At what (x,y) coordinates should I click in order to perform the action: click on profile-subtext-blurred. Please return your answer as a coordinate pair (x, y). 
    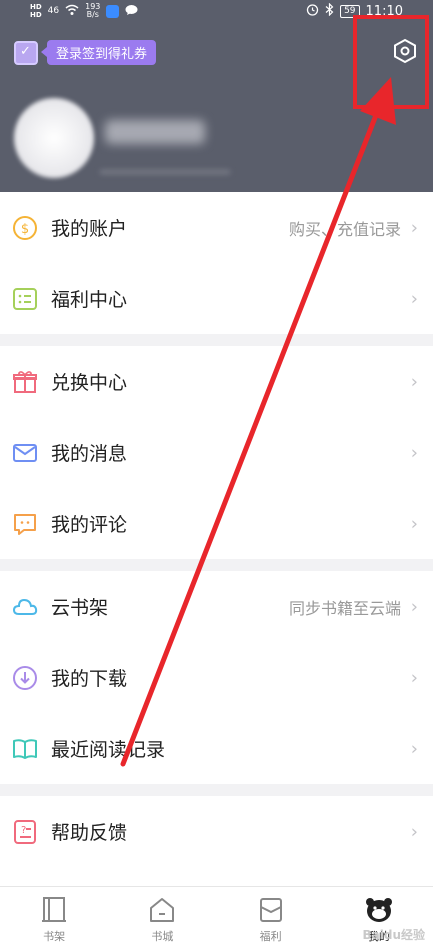
    Looking at the image, I should click on (165, 172).